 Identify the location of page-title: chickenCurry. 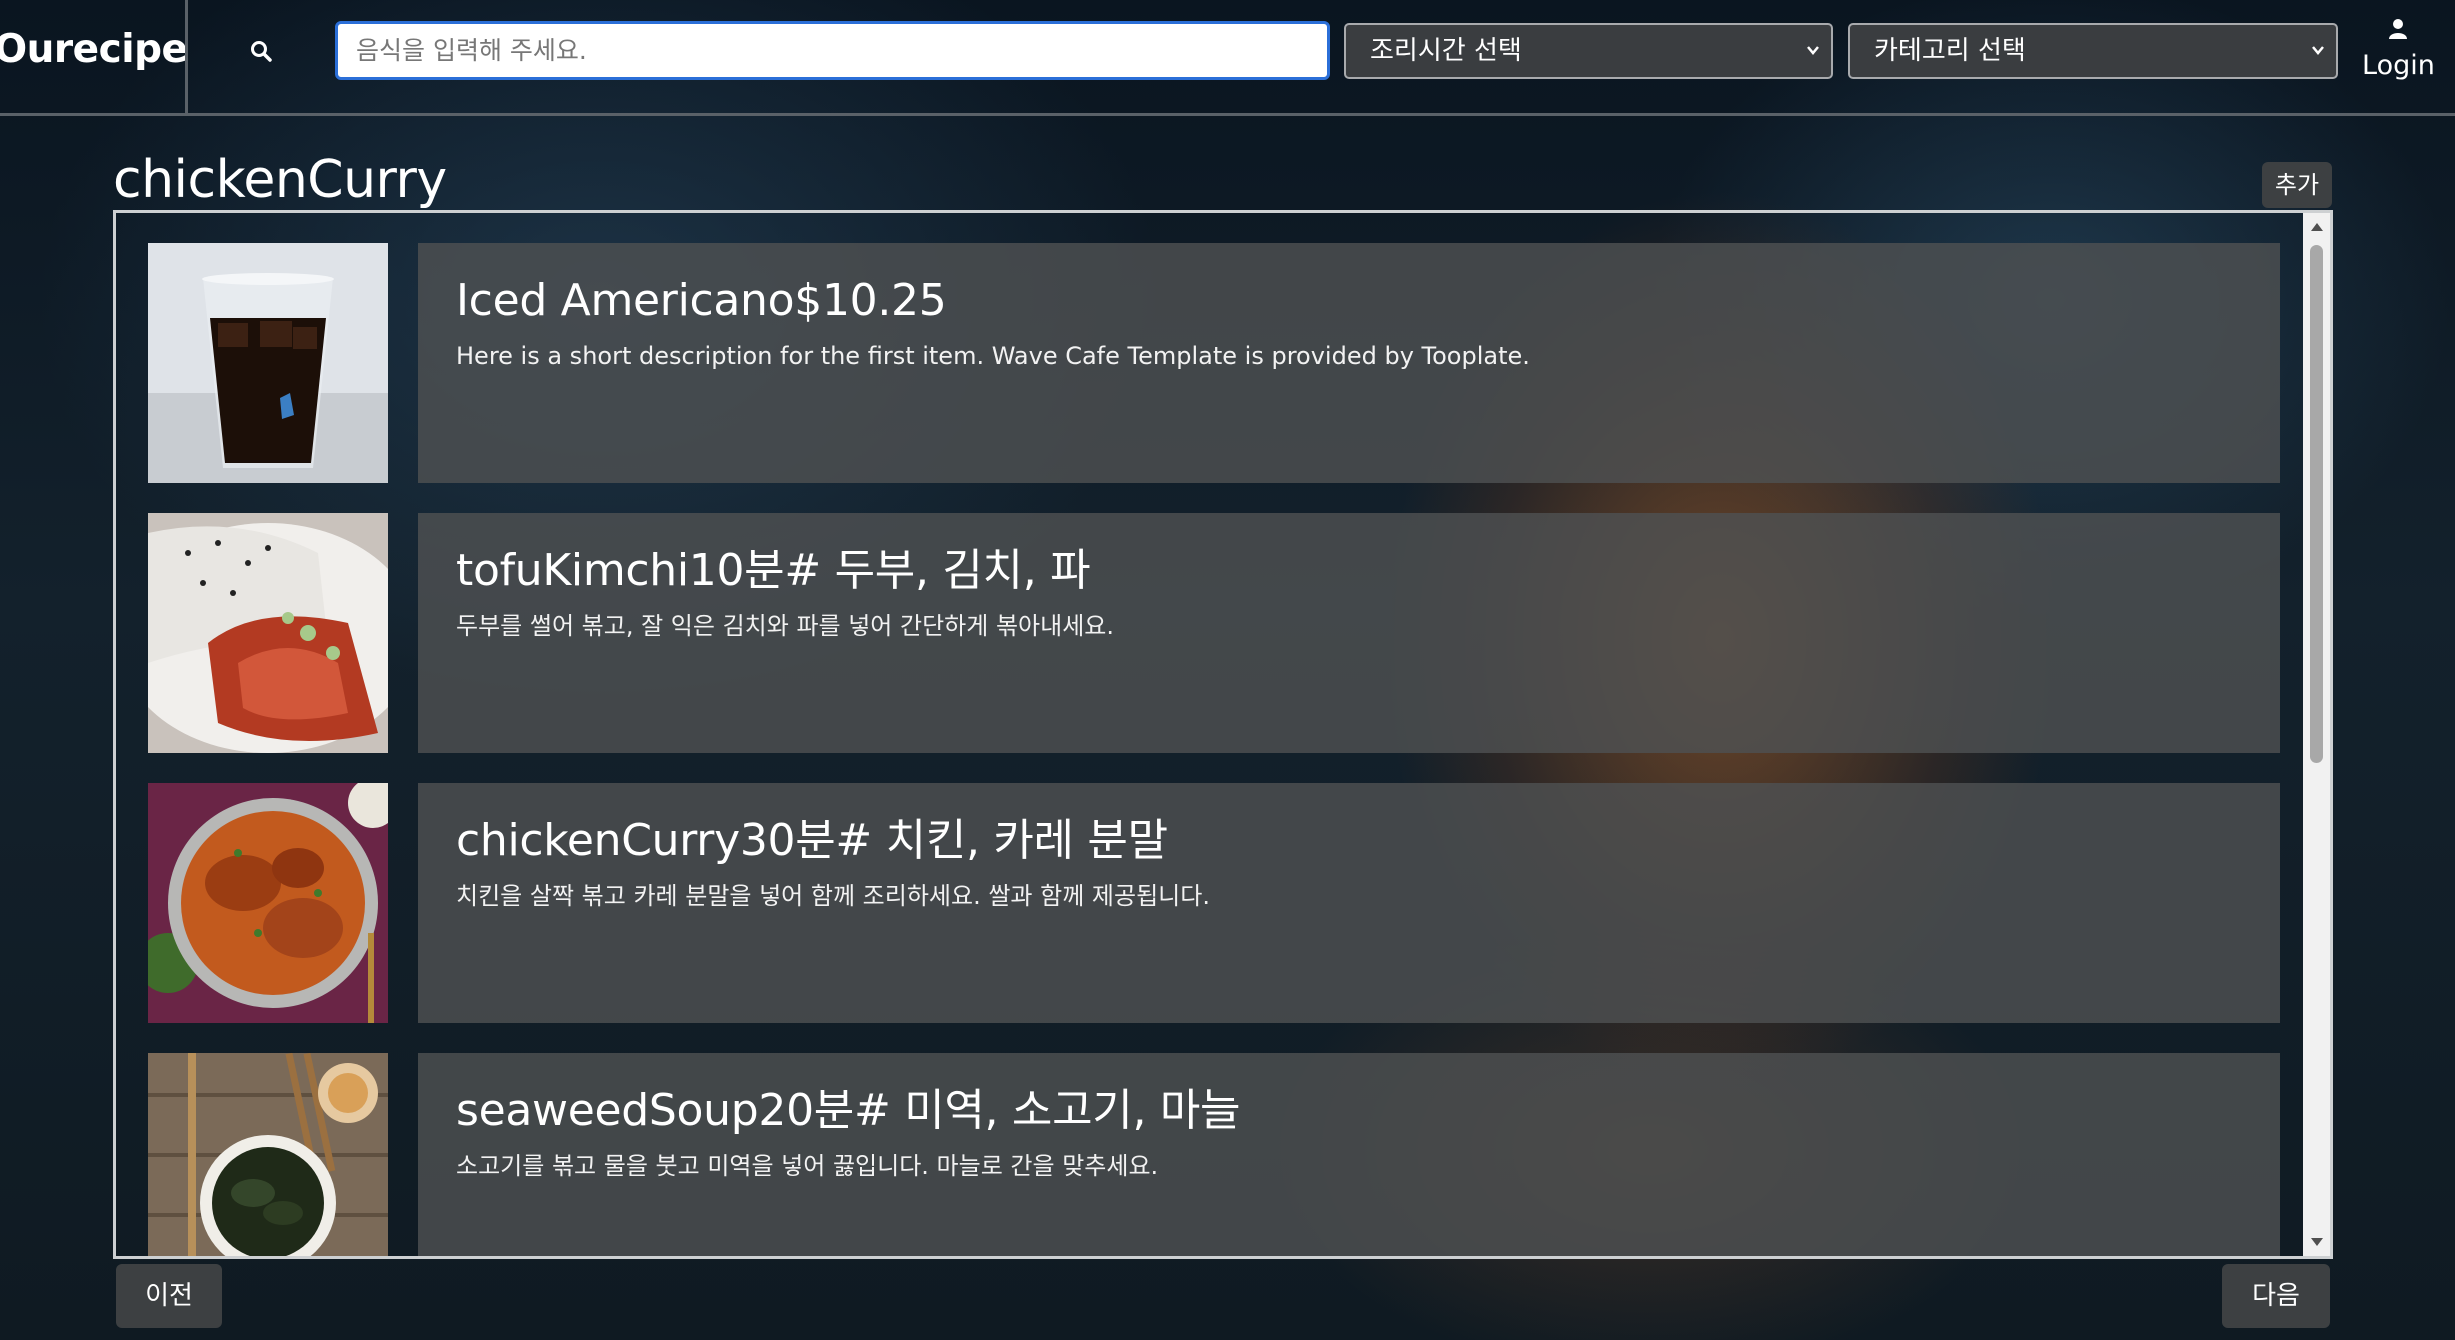
(280, 180).